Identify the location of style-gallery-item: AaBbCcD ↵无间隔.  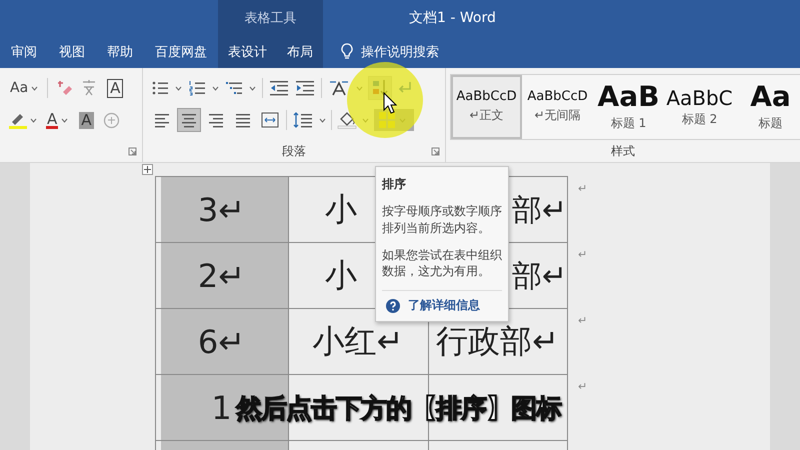
(557, 107).